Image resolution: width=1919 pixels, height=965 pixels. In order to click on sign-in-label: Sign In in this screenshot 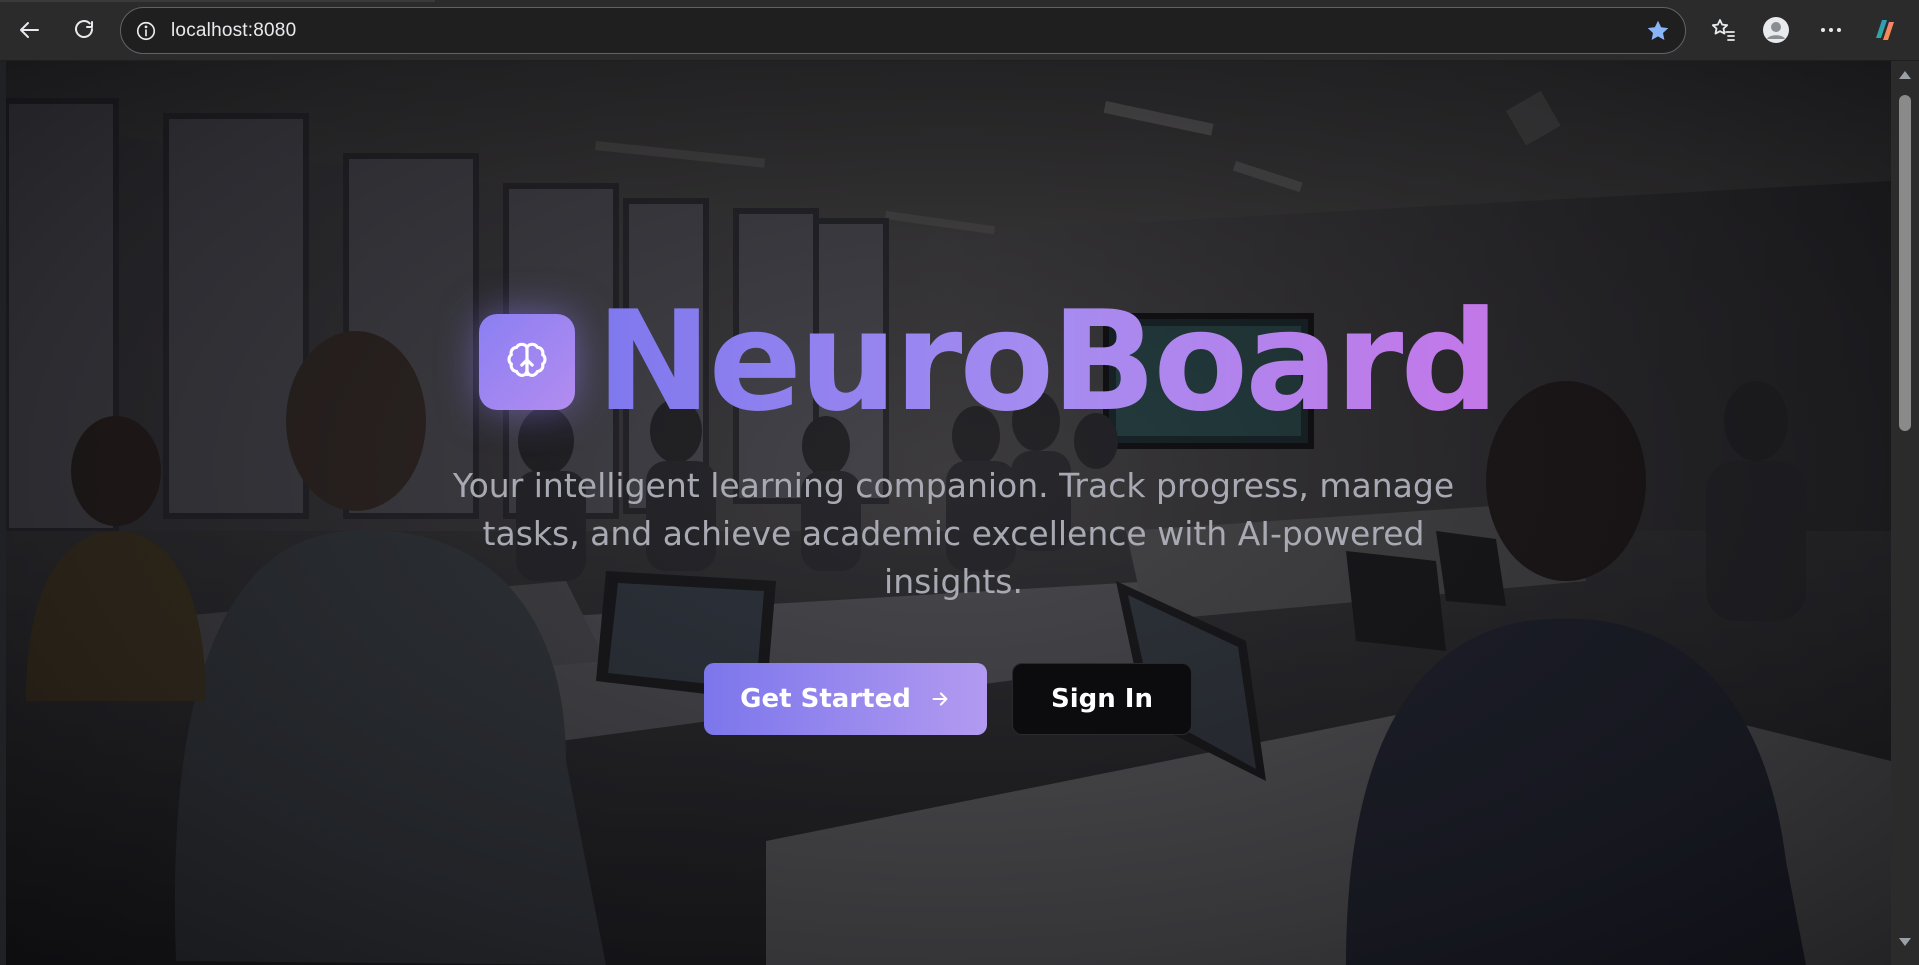, I will do `click(1102, 699)`.